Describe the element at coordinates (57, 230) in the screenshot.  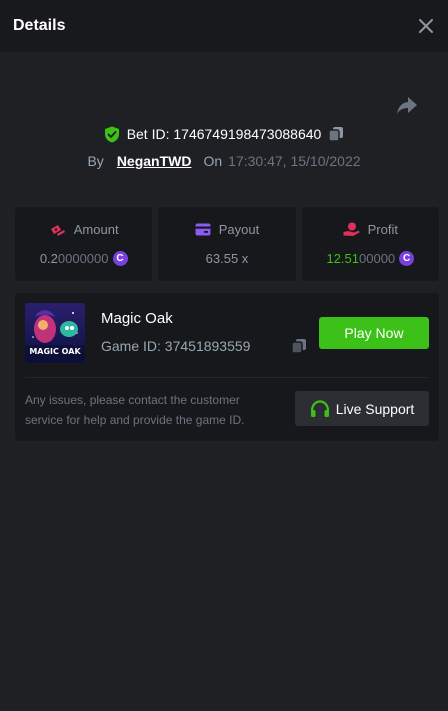
I see `bet-chips-icon` at that location.